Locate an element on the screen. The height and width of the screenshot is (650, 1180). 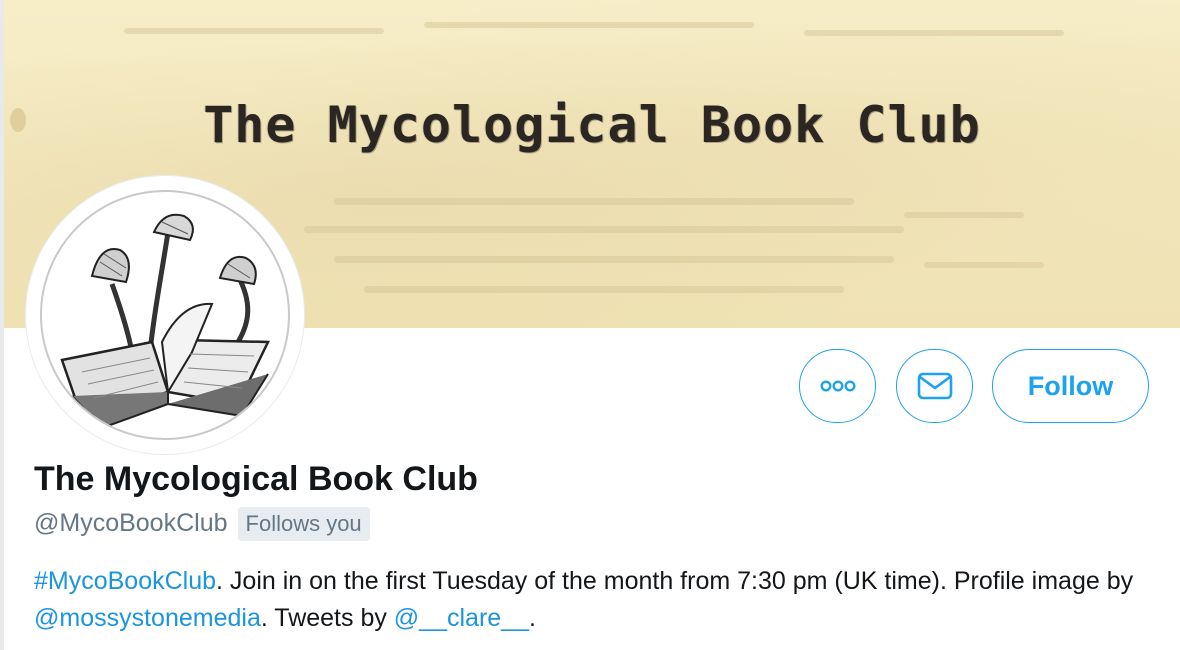
more-options-button is located at coordinates (837, 386).